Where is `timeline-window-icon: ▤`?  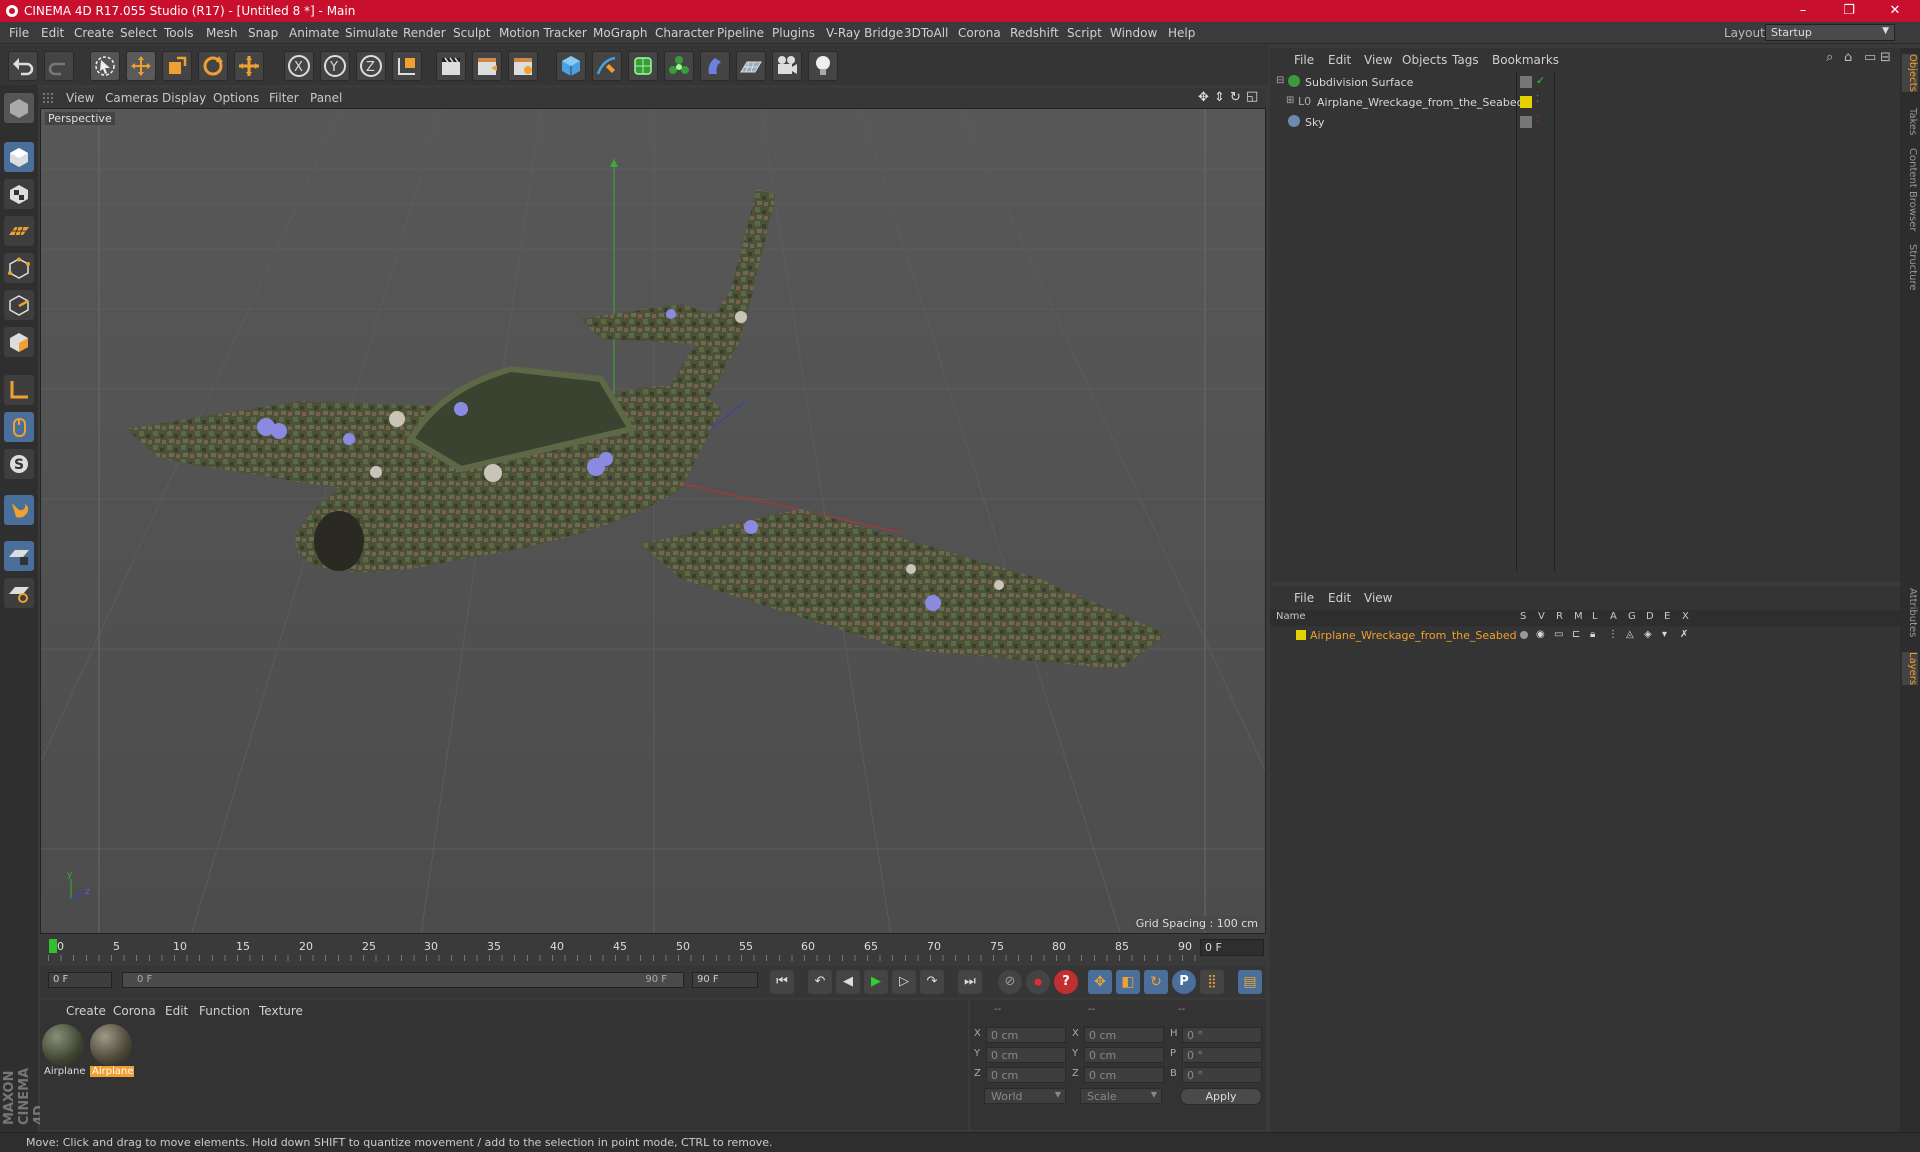 timeline-window-icon: ▤ is located at coordinates (1250, 982).